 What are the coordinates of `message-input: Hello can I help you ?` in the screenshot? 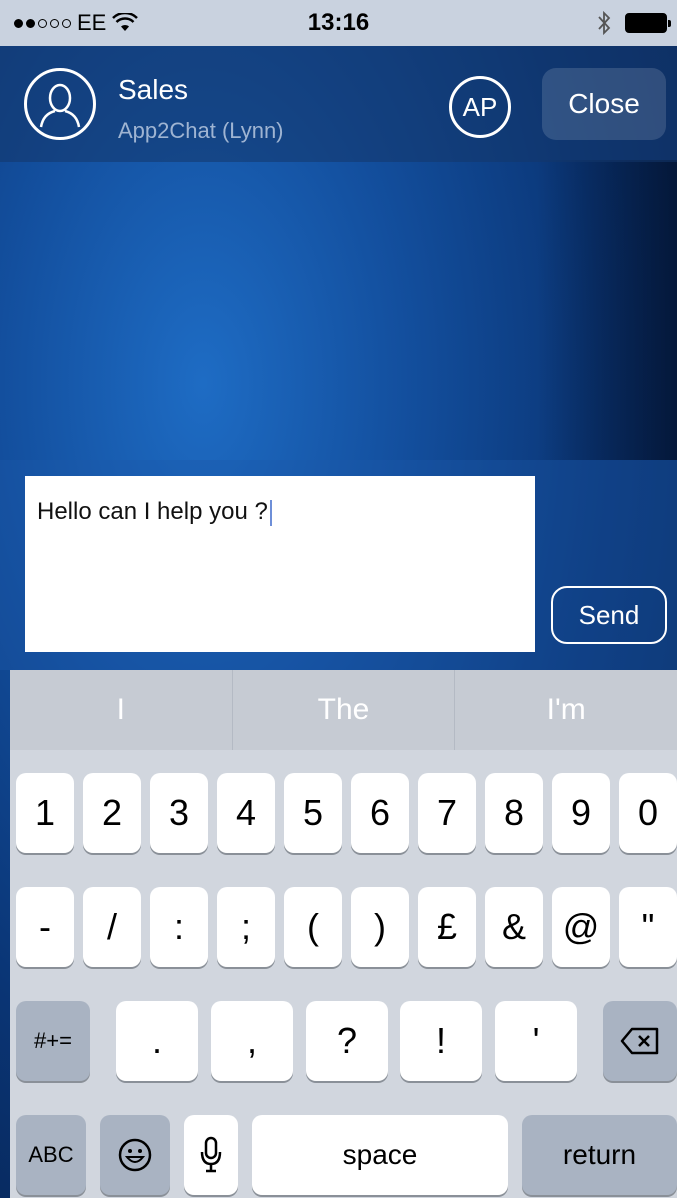 It's located at (280, 564).